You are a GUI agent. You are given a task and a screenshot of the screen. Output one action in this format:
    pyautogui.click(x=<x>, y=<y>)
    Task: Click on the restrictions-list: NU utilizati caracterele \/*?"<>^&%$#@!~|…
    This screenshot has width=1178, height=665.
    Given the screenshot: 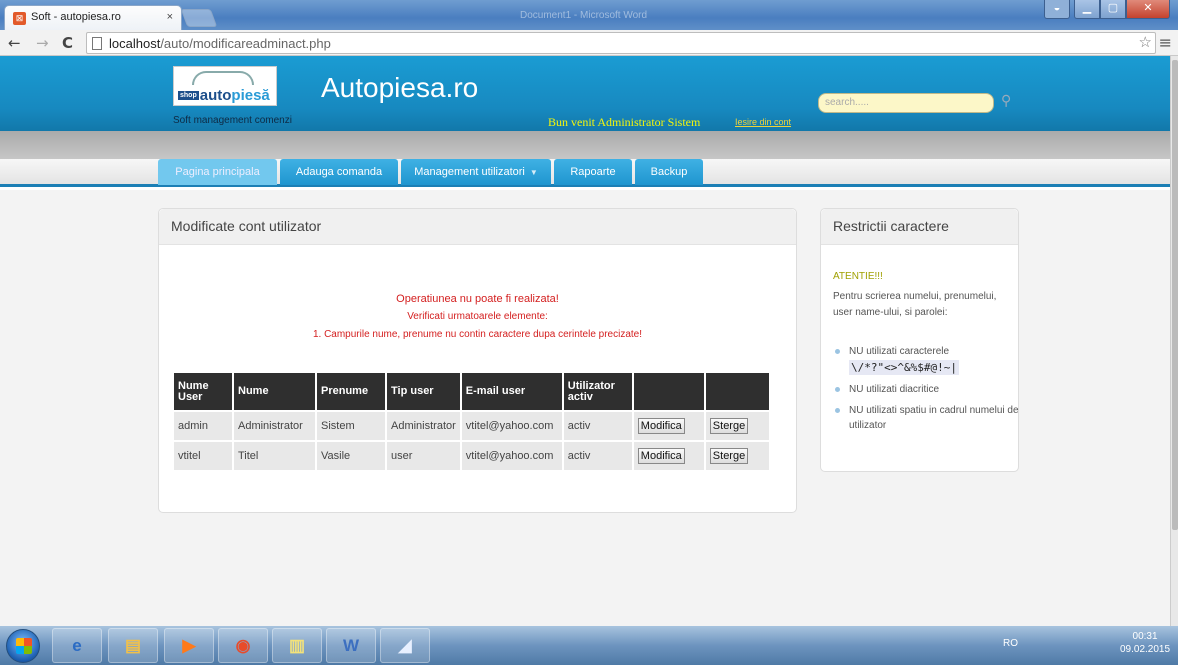 What is the action you would take?
    pyautogui.click(x=926, y=391)
    